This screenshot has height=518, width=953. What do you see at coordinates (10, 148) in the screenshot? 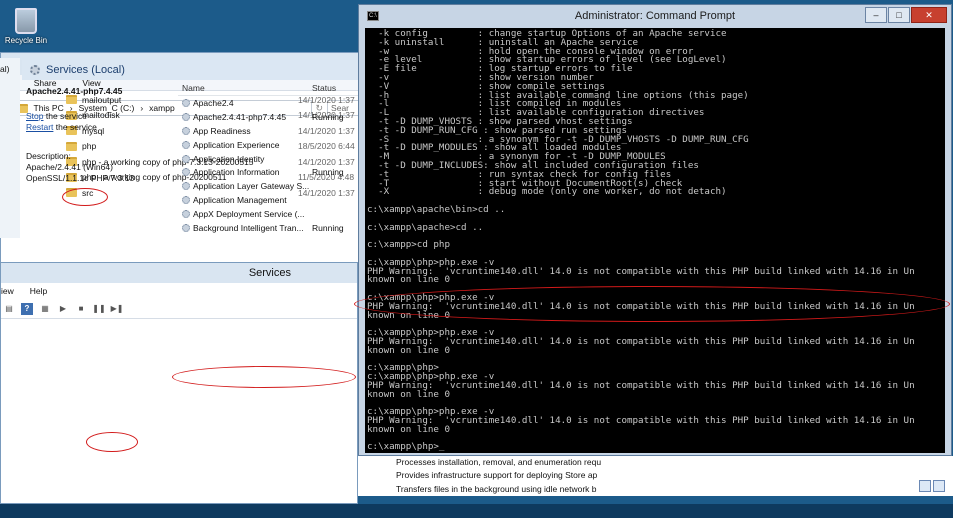
I see `services-tree: al)` at bounding box center [10, 148].